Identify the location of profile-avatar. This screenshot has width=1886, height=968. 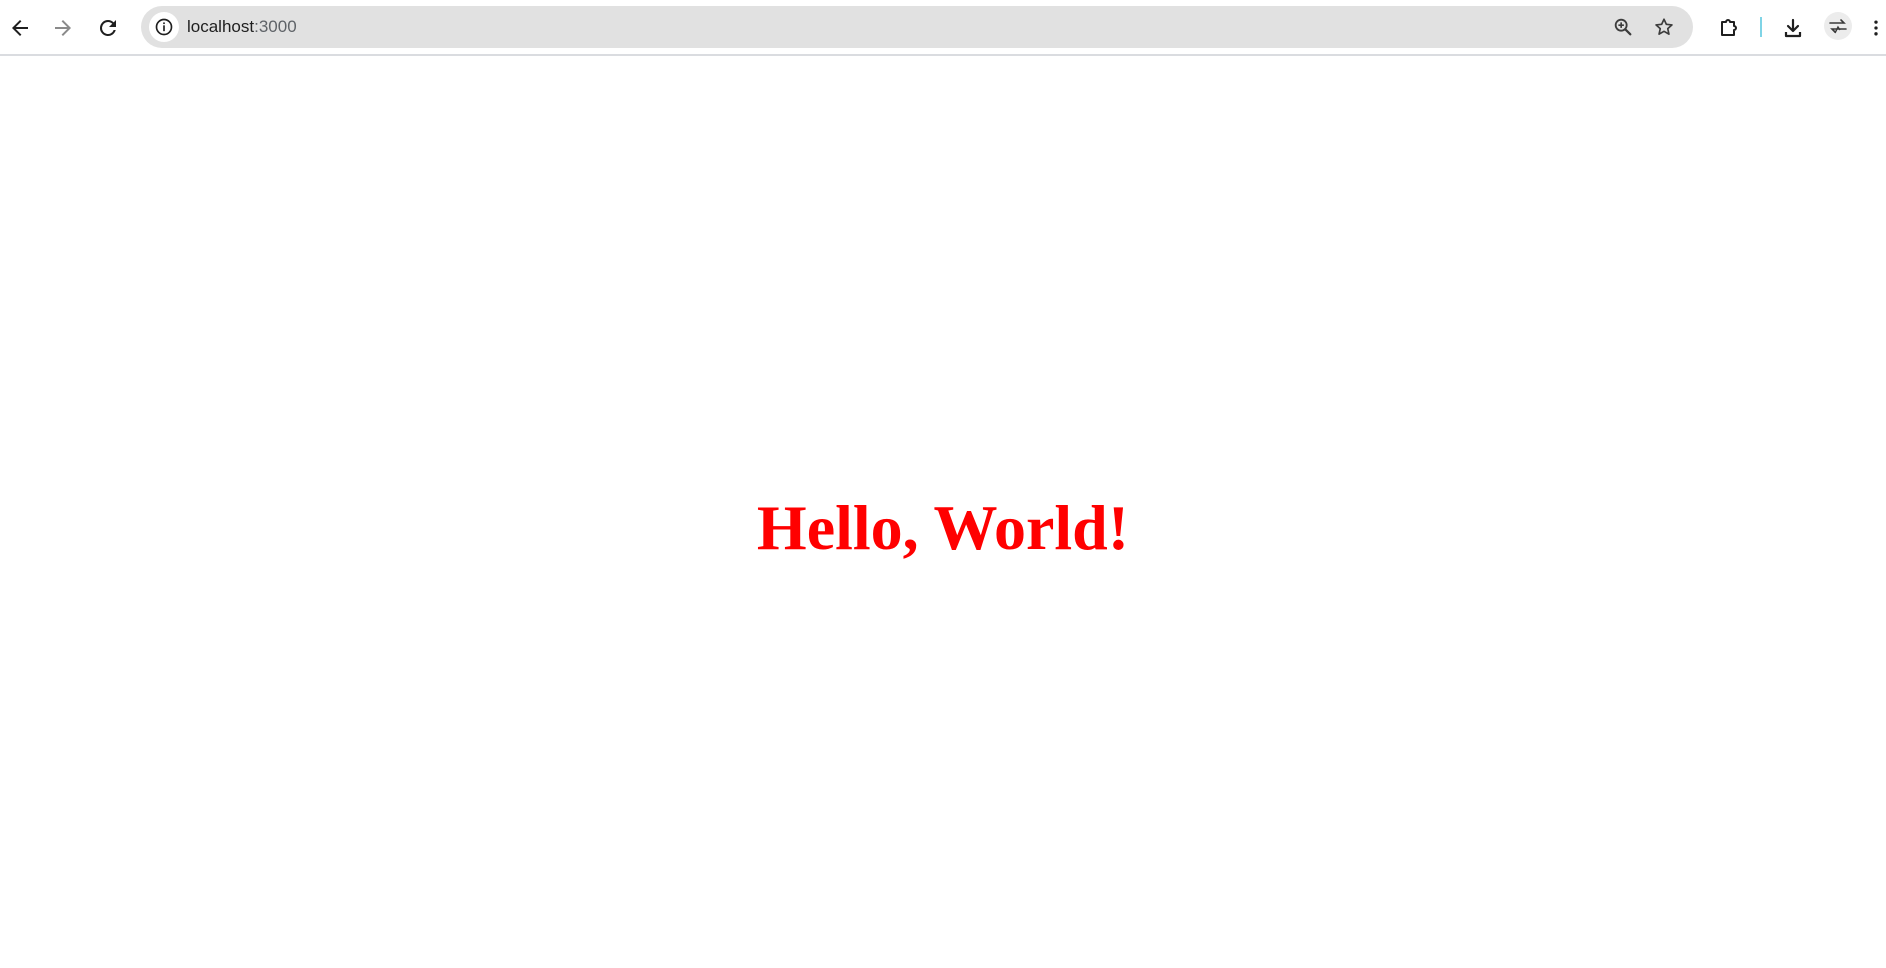
(1838, 26).